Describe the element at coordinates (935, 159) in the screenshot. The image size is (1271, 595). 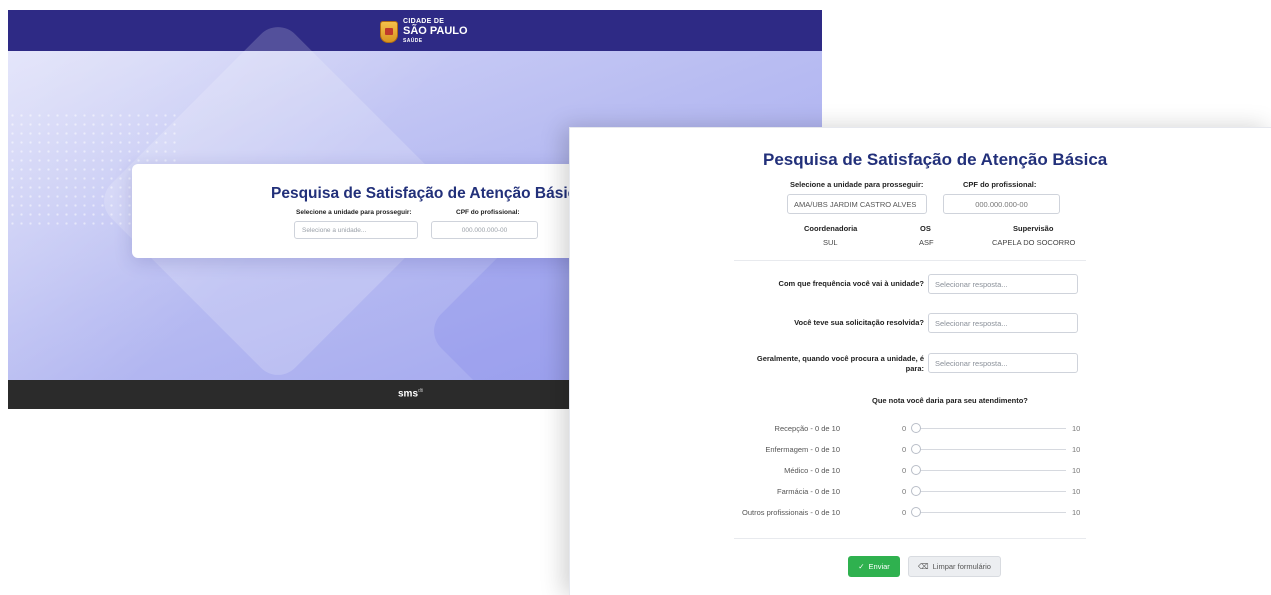
I see `form-title: Pesquisa de Satisfação de Atenção Básica` at that location.